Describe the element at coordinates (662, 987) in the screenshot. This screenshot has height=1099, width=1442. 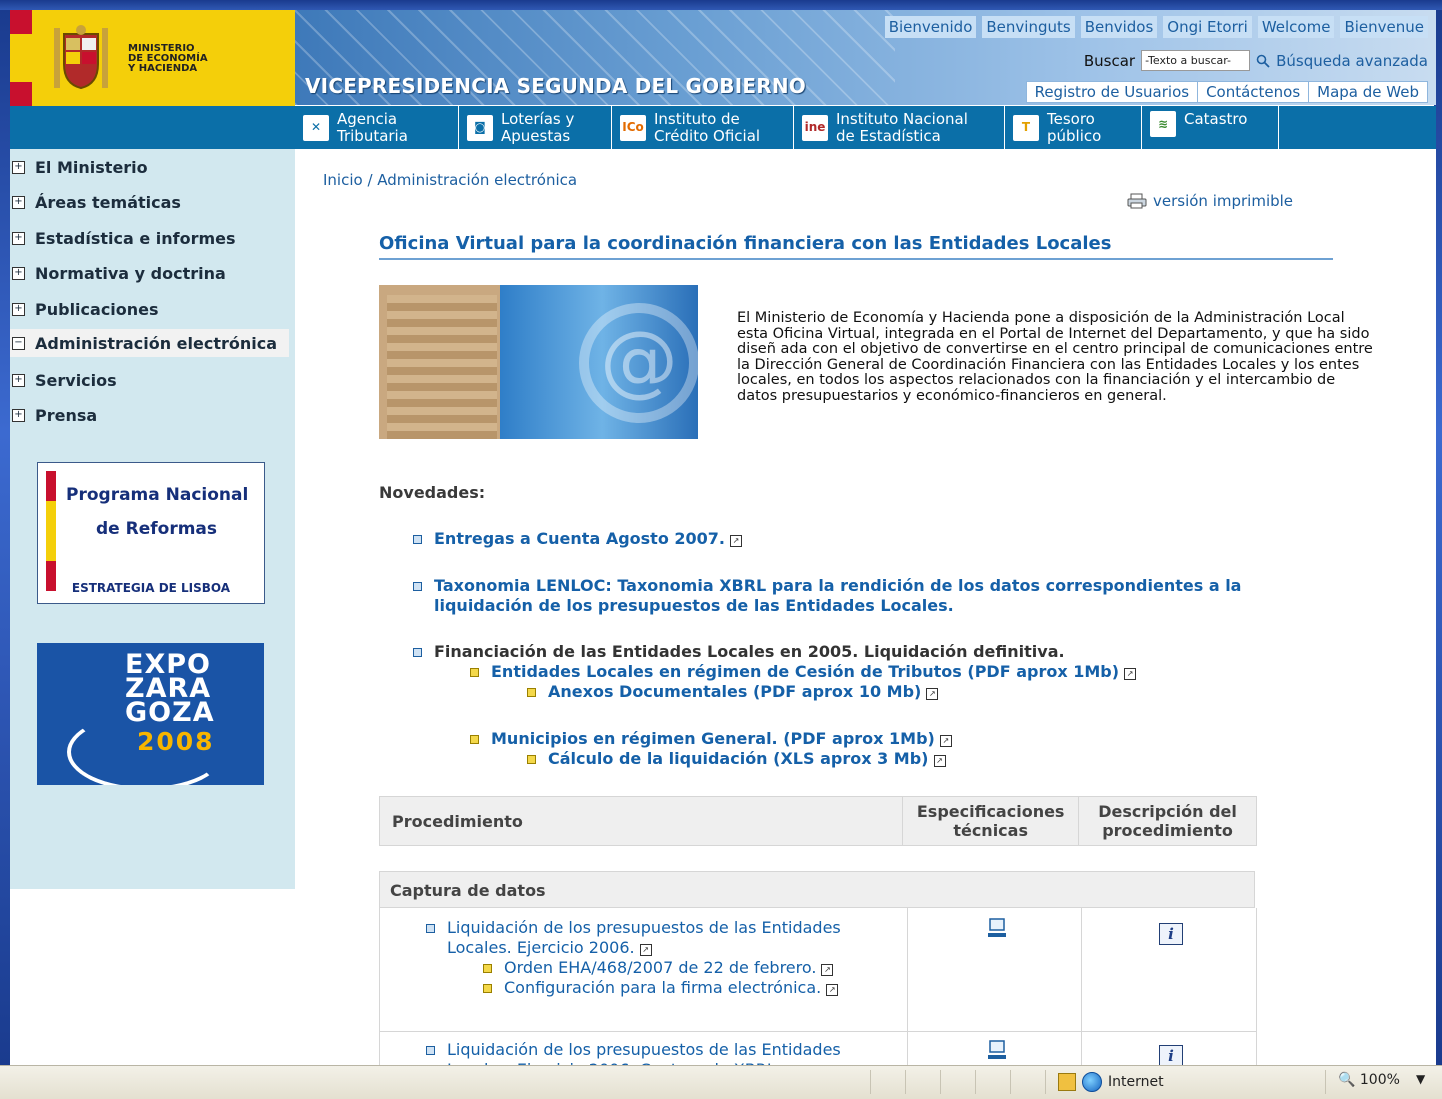
I see `procedure-link: Configuración para la firma electrónica.` at that location.